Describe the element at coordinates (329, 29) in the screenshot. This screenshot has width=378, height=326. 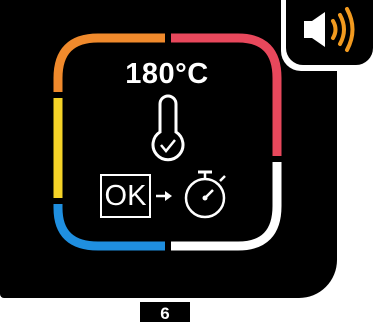
I see `speaker-icon` at that location.